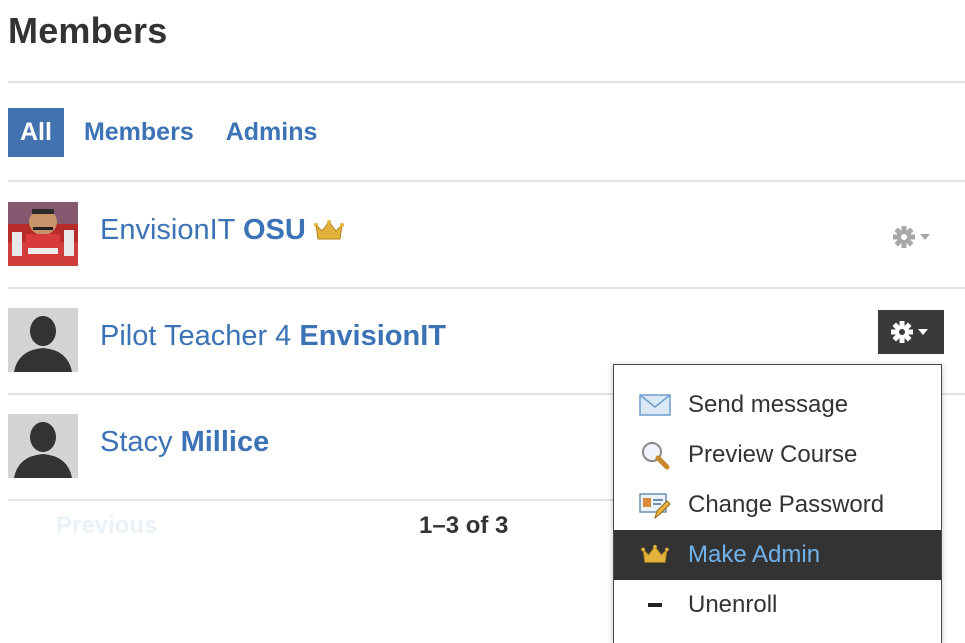 The width and height of the screenshot is (965, 643). What do you see at coordinates (478, 234) in the screenshot?
I see `member-row: EnvisionIT OSU` at bounding box center [478, 234].